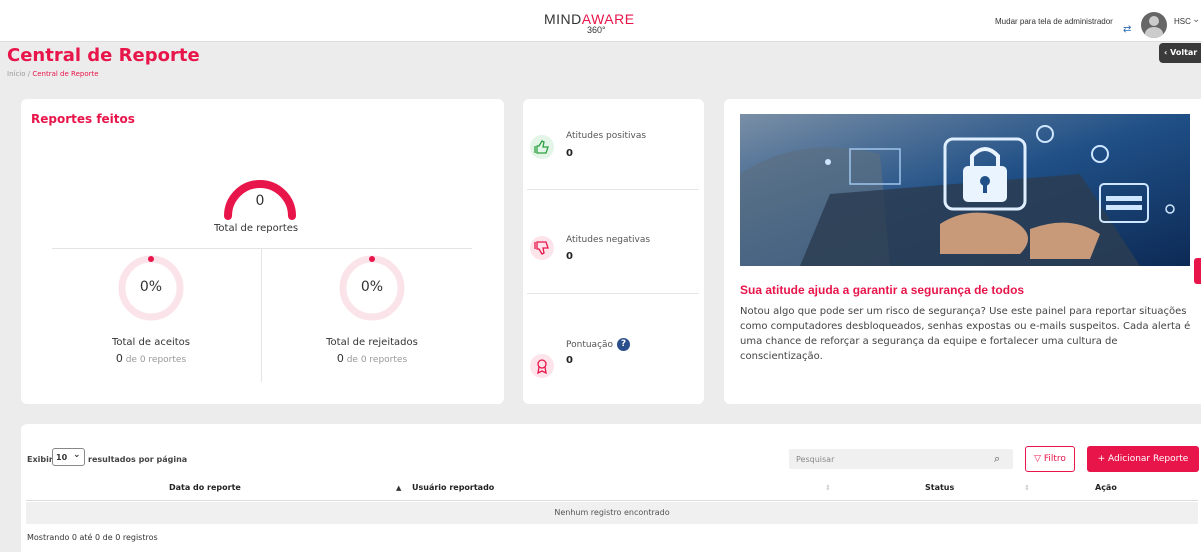 The height and width of the screenshot is (552, 1201). What do you see at coordinates (92, 537) in the screenshot?
I see `table-footer-info: Mostrando 0 até 0 de 0 registros` at bounding box center [92, 537].